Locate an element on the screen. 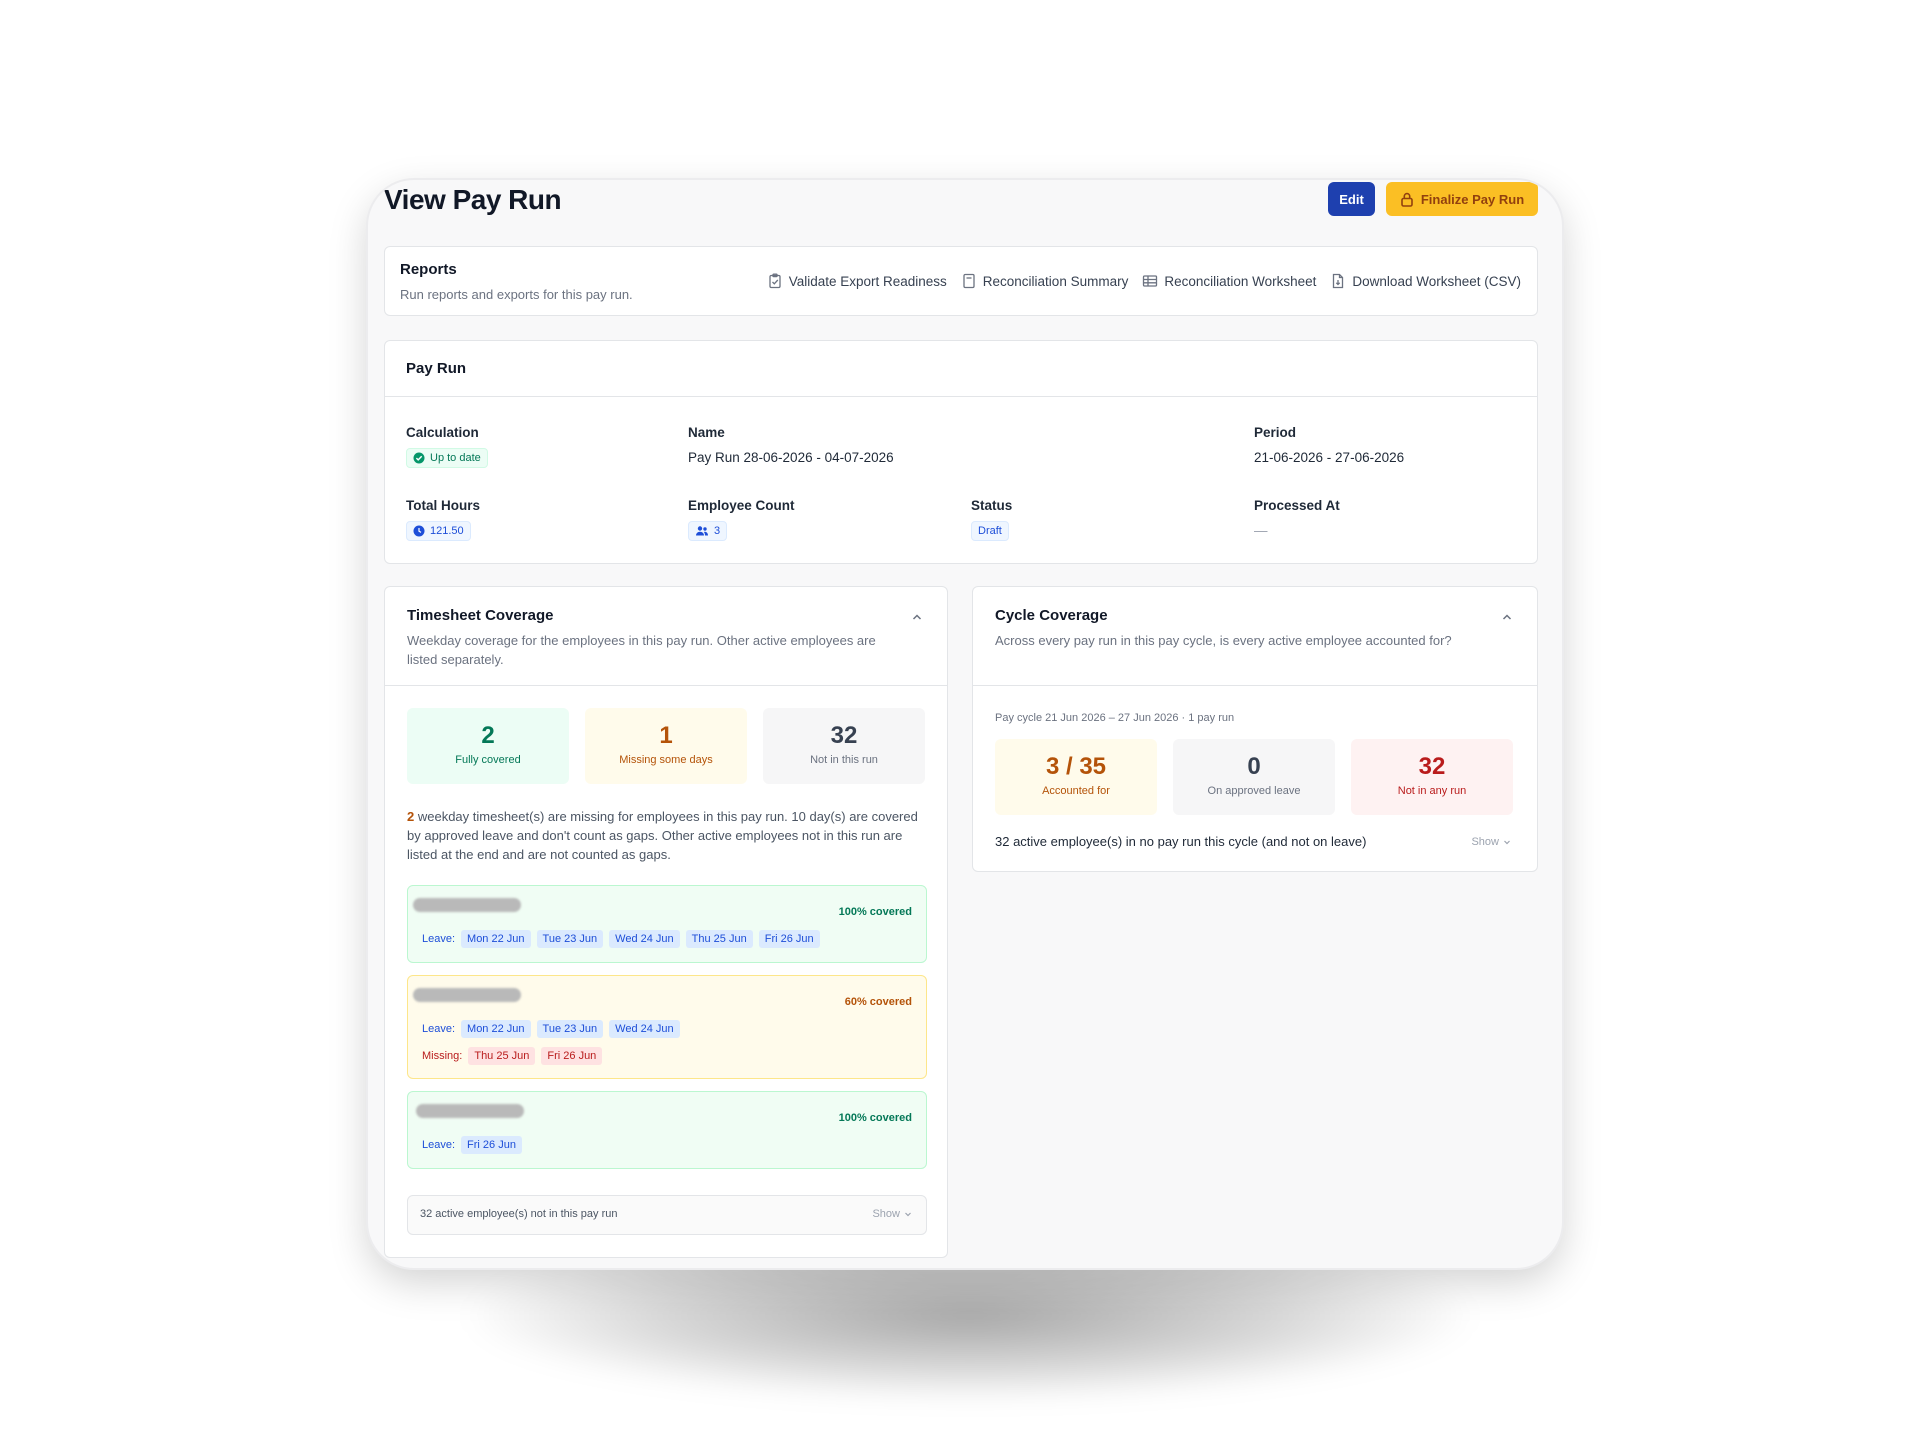  calculation-badge: Up to date is located at coordinates (447, 458).